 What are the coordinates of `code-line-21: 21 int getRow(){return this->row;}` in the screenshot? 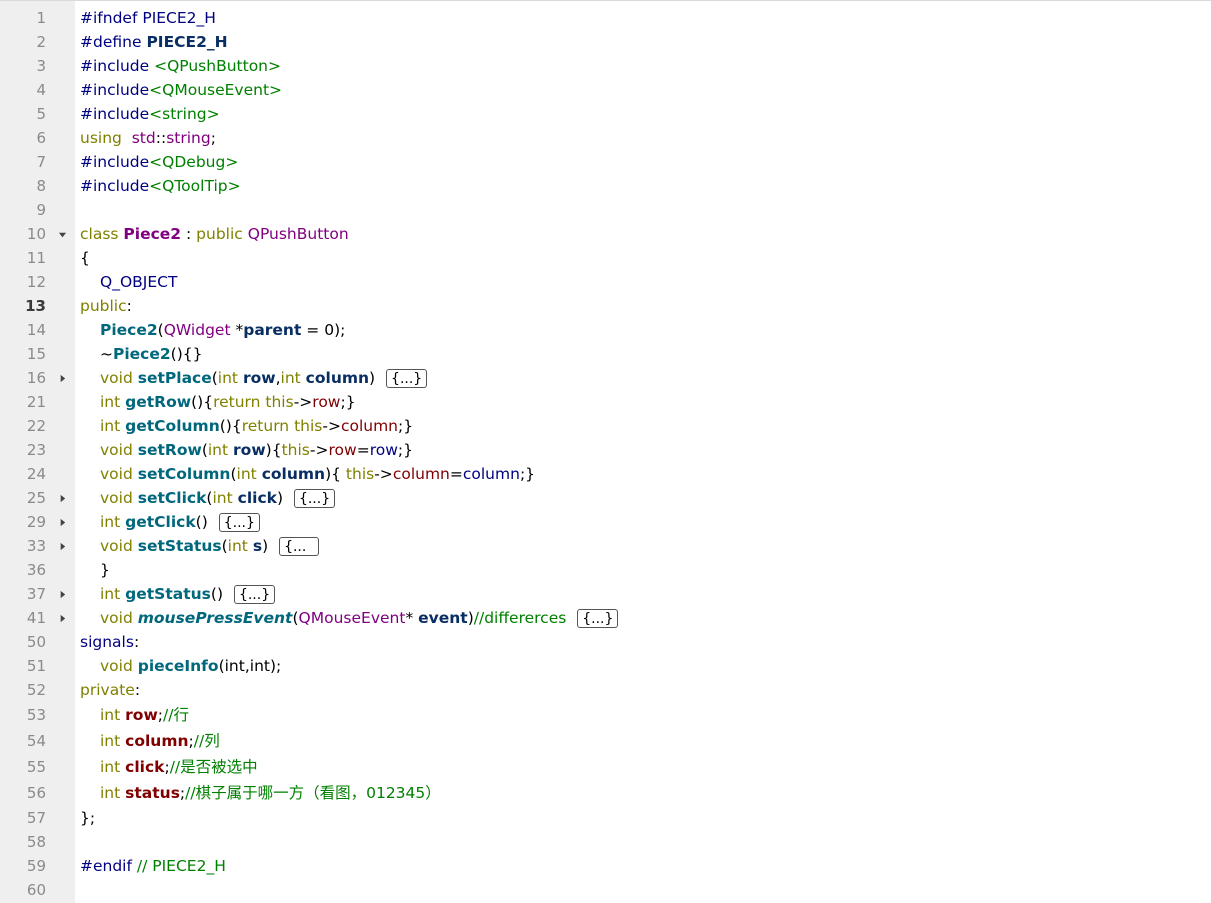 It's located at (605, 402).